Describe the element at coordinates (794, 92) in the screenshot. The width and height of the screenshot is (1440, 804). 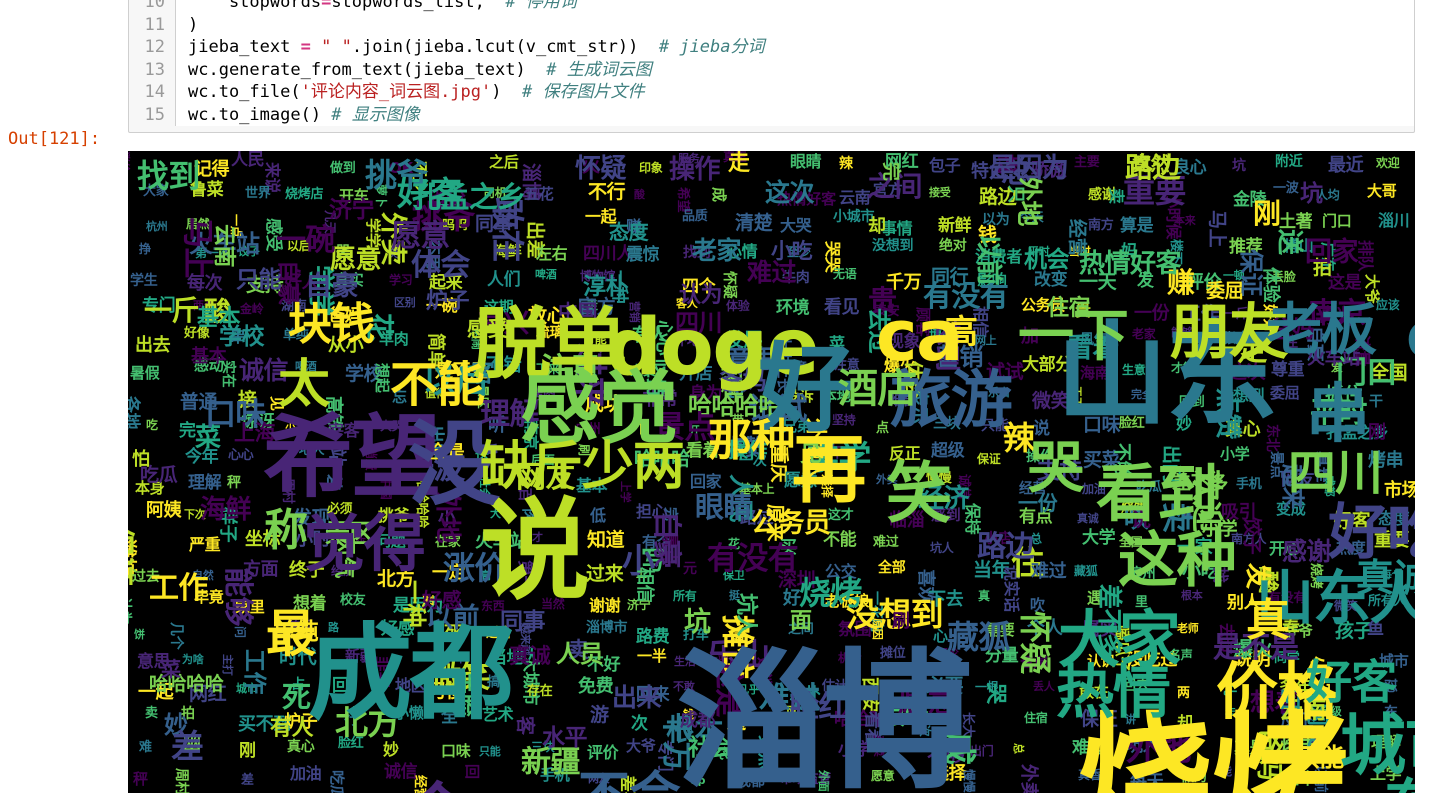
I see `code-text: wc.to_file('评论内容_词云图.jpg') # 保存图片文件` at that location.